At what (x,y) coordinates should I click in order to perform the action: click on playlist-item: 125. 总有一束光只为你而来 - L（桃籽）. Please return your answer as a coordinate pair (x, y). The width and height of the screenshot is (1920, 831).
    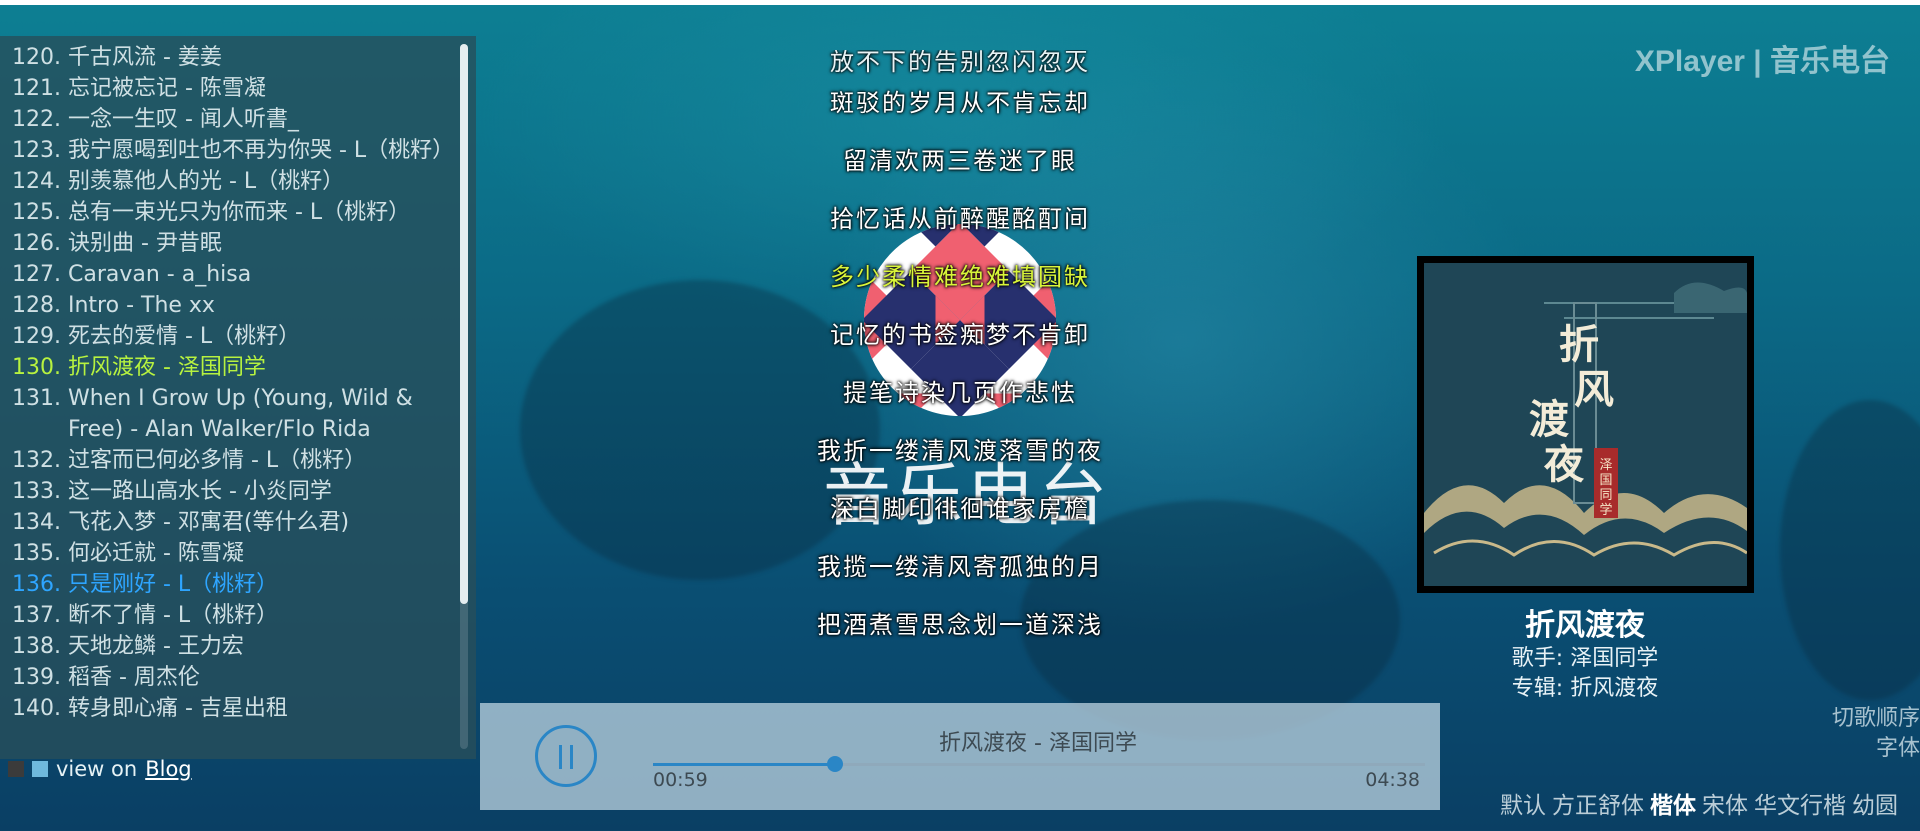
    Looking at the image, I should click on (231, 212).